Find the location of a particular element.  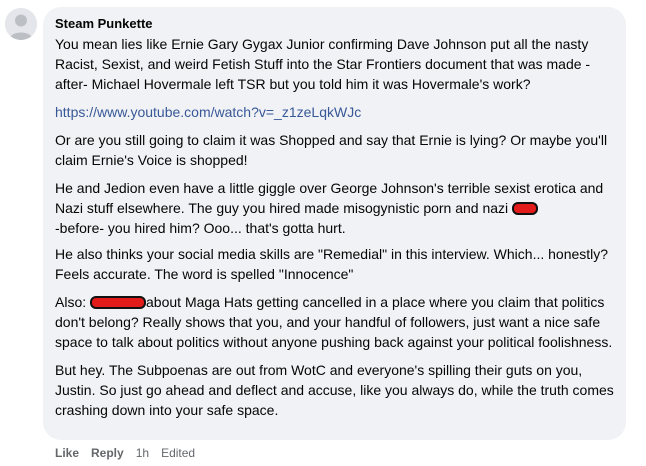

comment-text: Also: is located at coordinates (73, 302).